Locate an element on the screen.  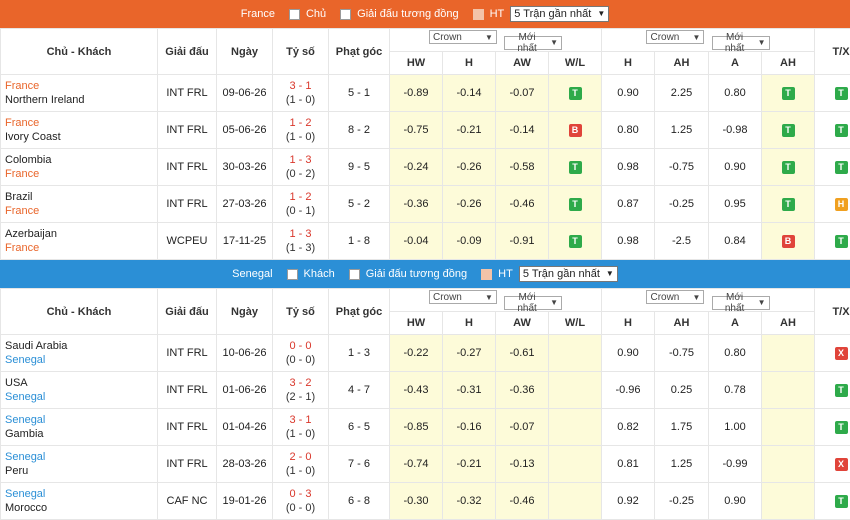
away-team: Morocco is located at coordinates (81, 508).